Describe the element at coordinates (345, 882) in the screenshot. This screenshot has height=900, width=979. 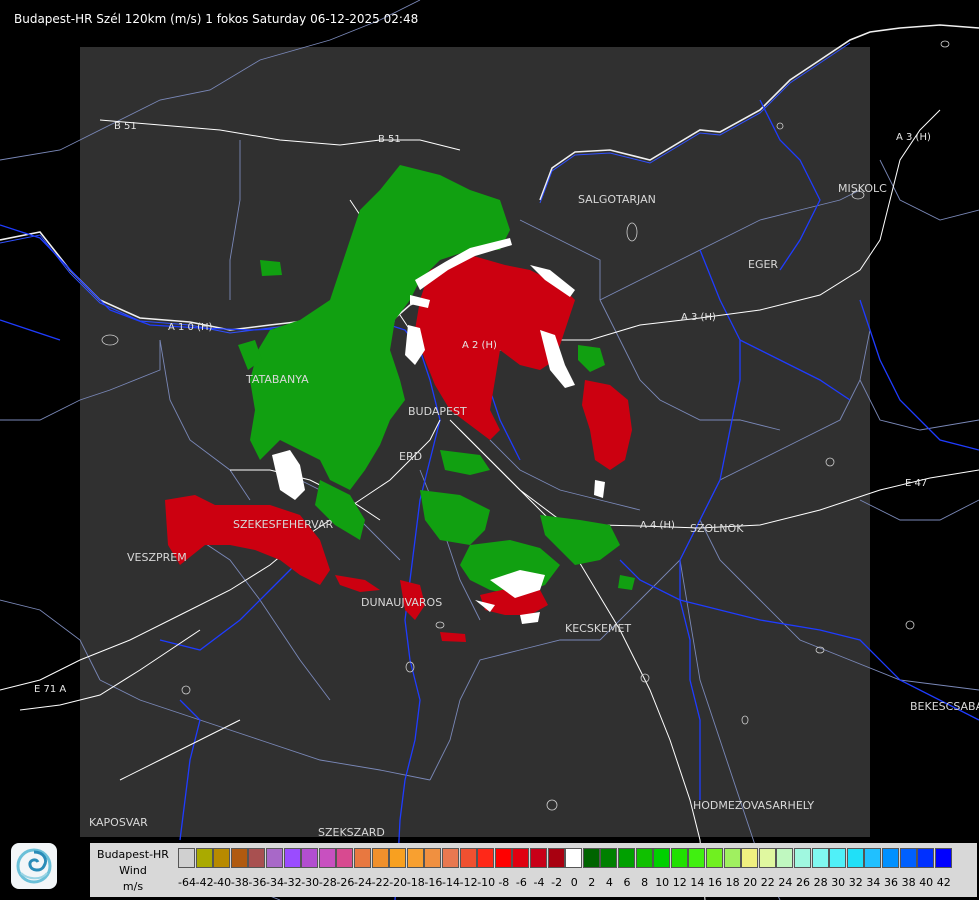
I see `legend-label: -26` at that location.